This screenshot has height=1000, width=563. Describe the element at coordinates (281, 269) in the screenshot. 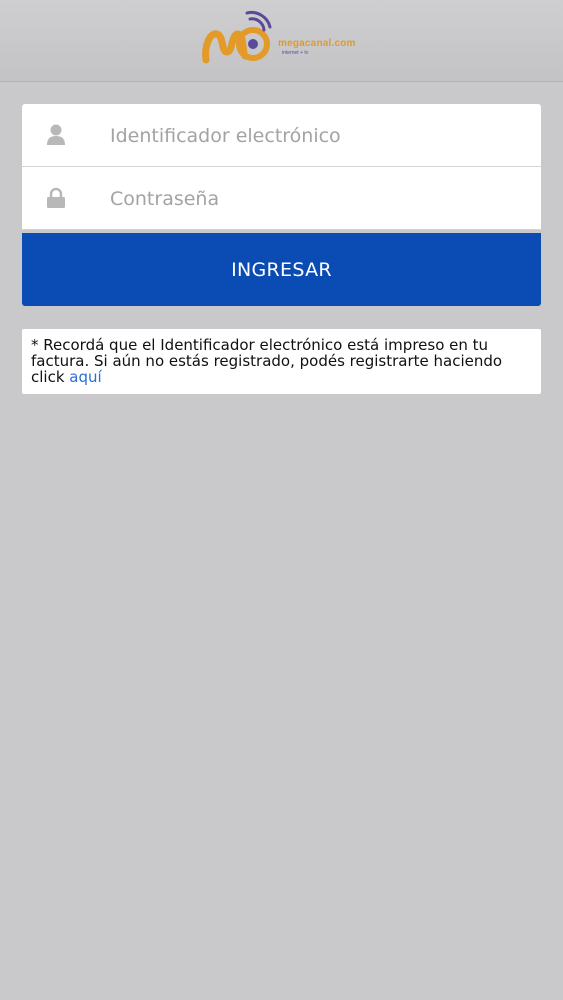

I see `ingresar-button: INGRESAR` at that location.